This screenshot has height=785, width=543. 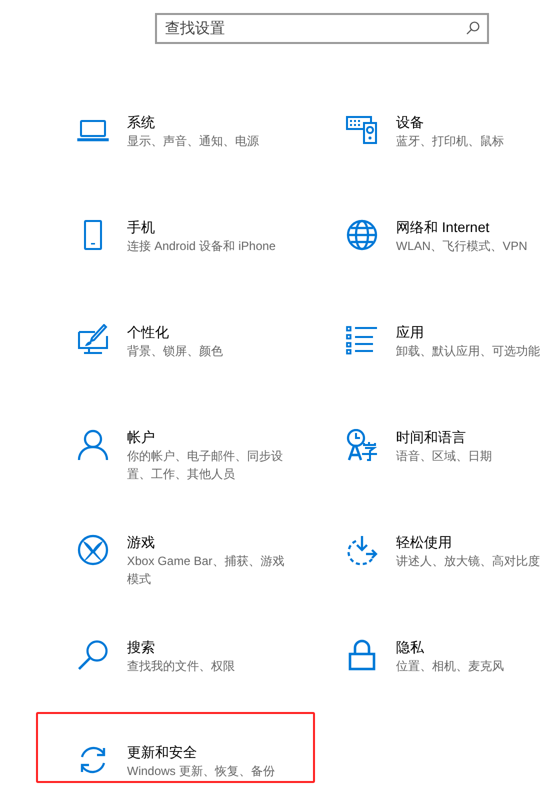 I want to click on keyboard-speaker-icon, so click(x=362, y=130).